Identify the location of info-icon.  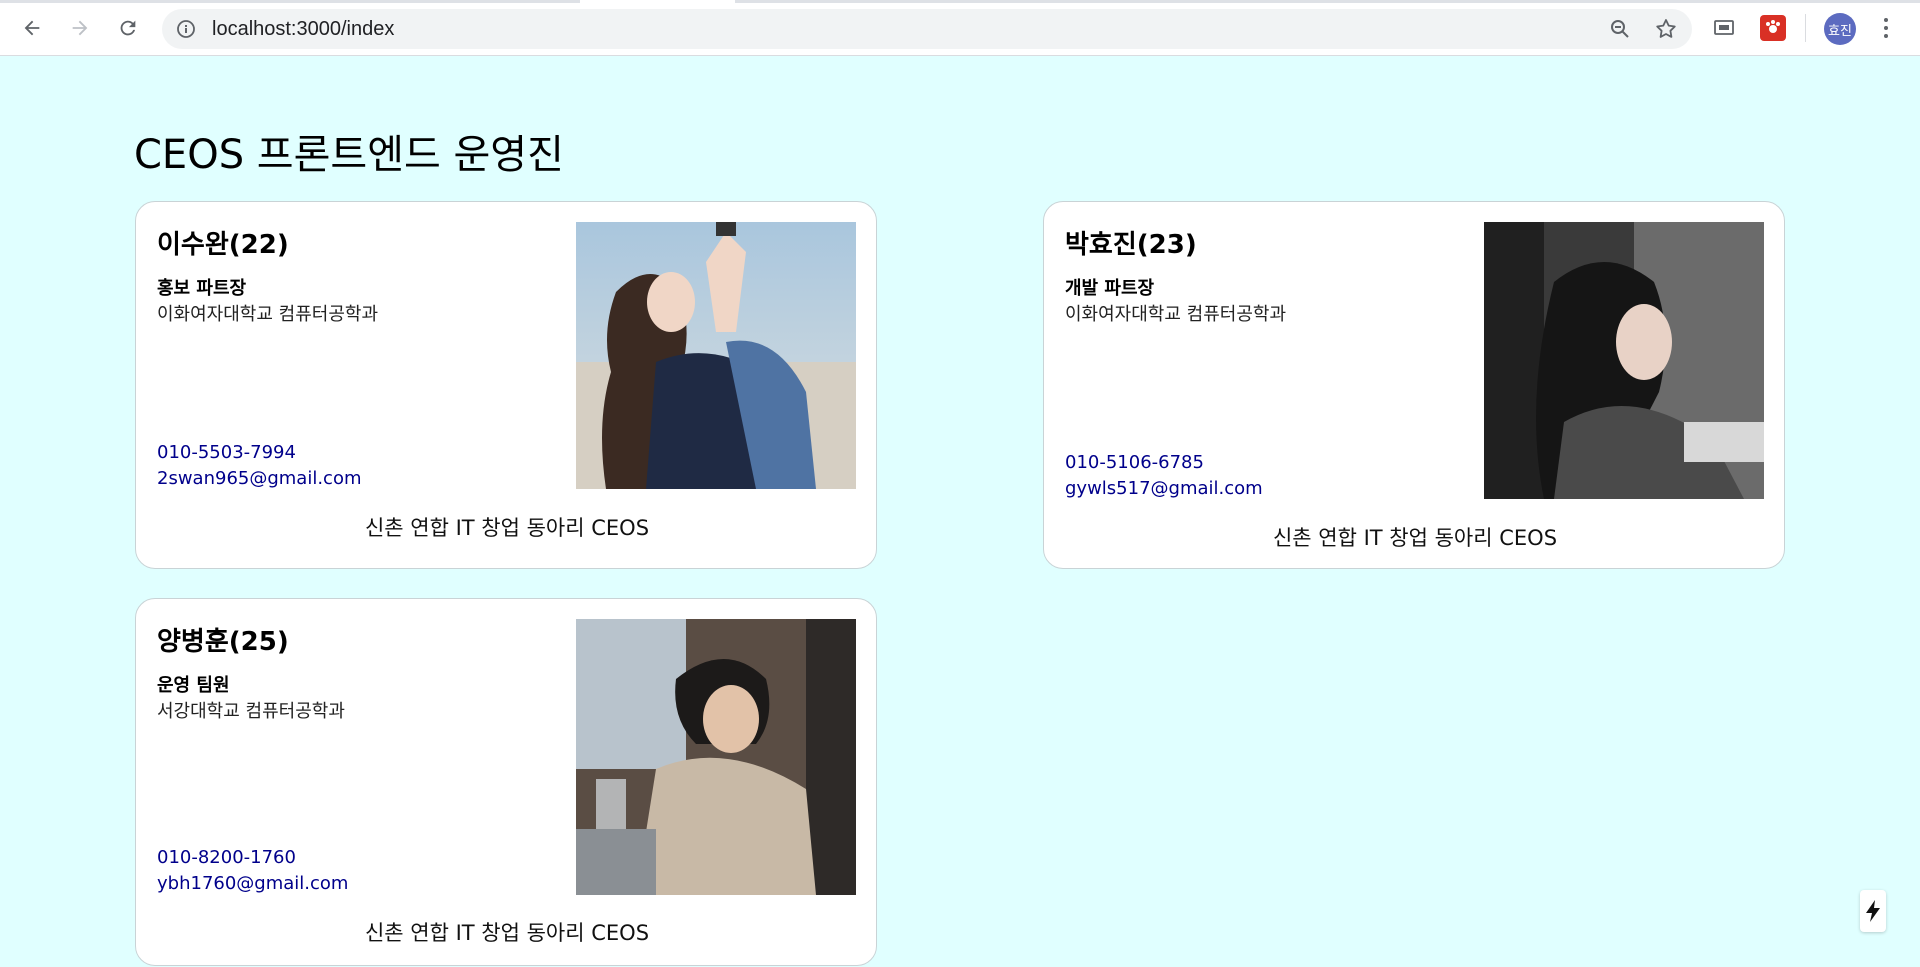
(186, 29).